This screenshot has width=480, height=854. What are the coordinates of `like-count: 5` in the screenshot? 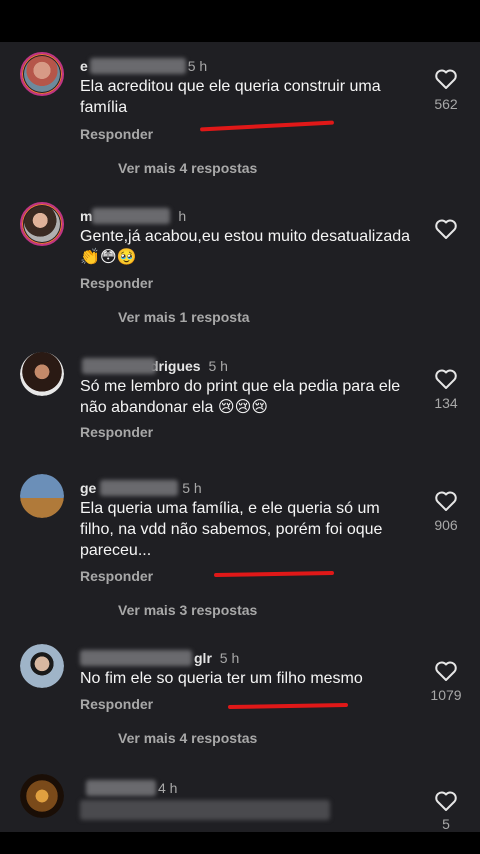 It's located at (446, 824).